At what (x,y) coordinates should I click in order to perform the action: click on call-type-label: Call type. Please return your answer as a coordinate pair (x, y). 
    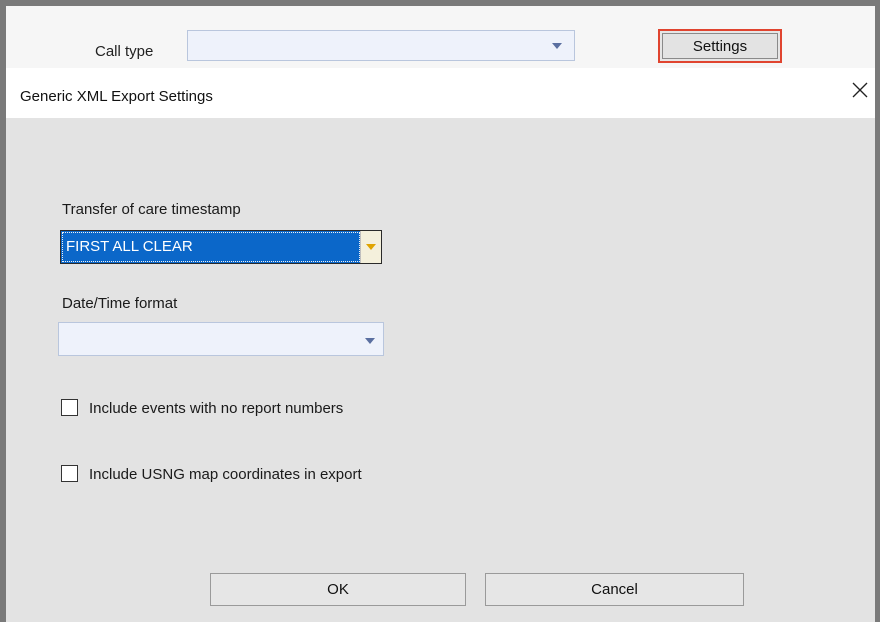
    Looking at the image, I should click on (124, 51).